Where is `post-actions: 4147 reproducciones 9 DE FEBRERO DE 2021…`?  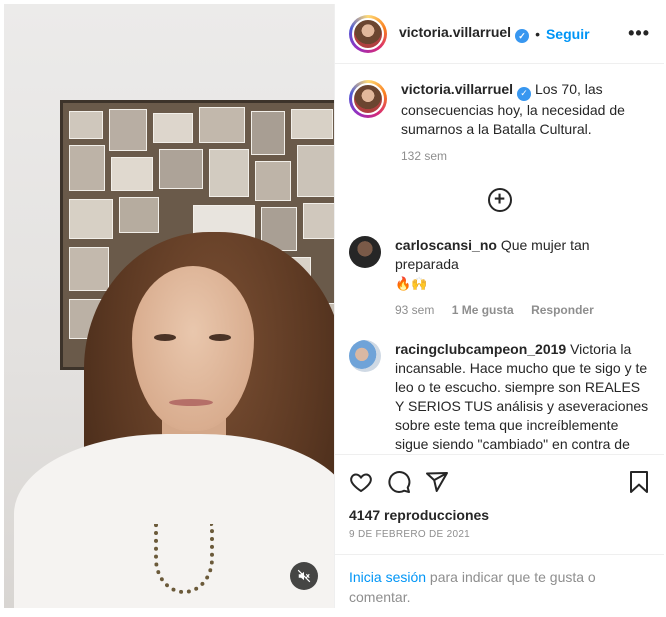 post-actions: 4147 reproducciones 9 DE FEBRERO DE 2021… is located at coordinates (499, 531).